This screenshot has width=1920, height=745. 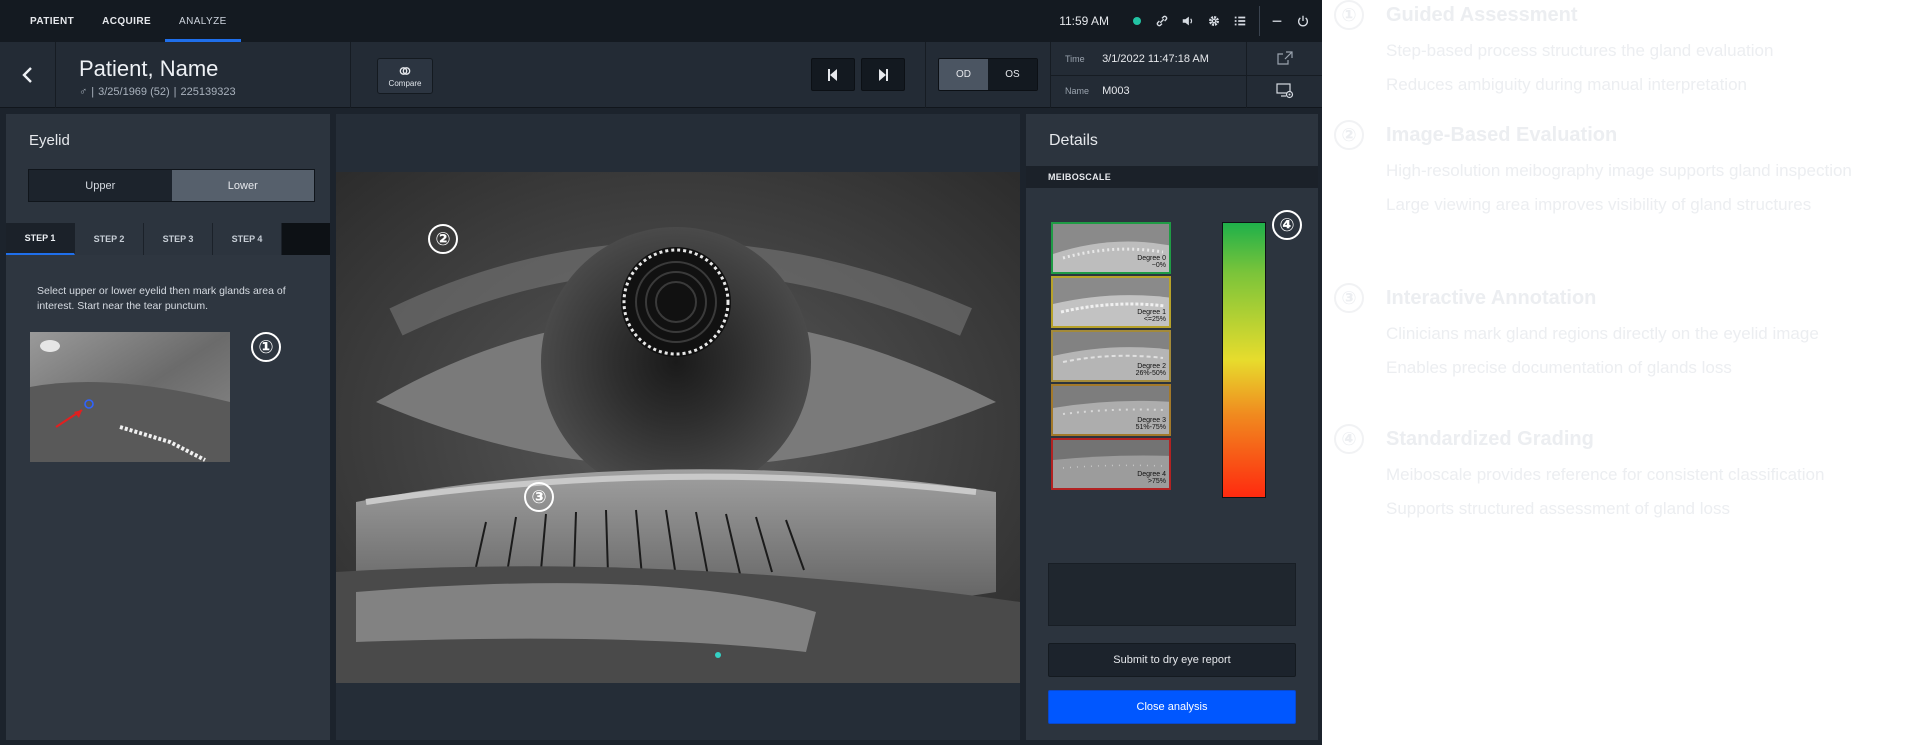 What do you see at coordinates (130, 397) in the screenshot?
I see `guide-image` at bounding box center [130, 397].